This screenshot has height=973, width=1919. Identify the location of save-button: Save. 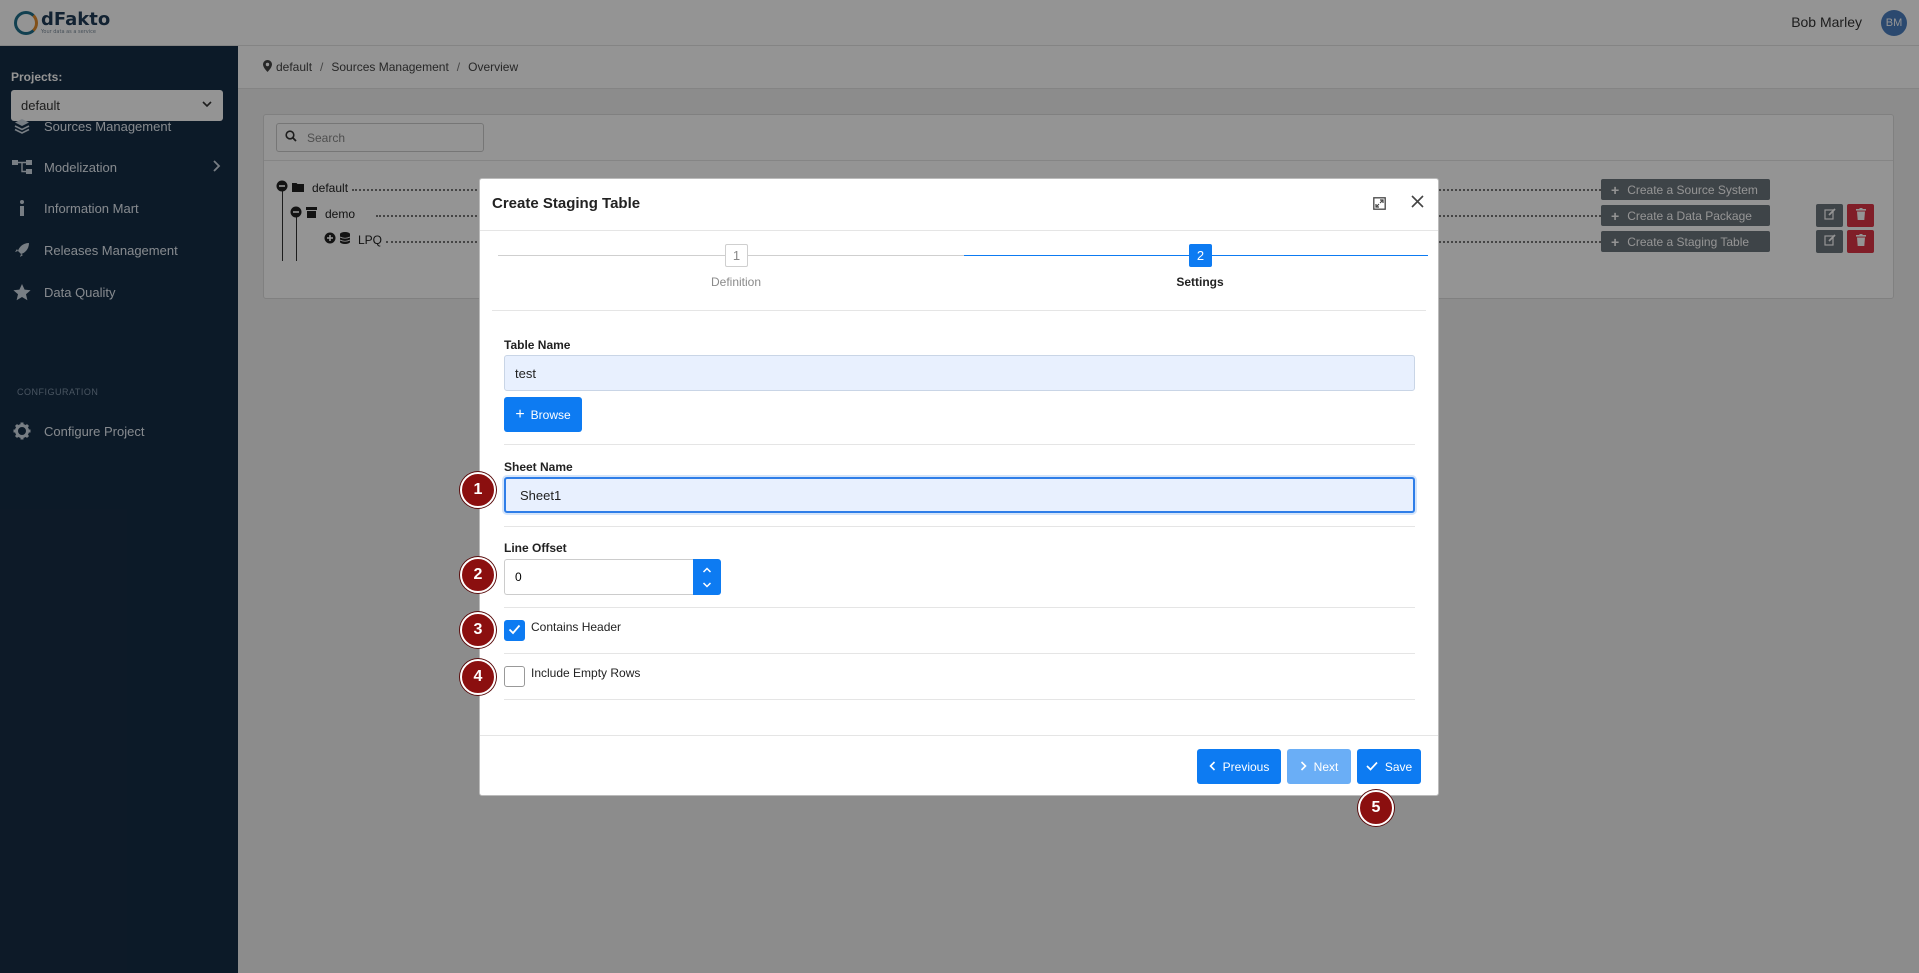
(1389, 766).